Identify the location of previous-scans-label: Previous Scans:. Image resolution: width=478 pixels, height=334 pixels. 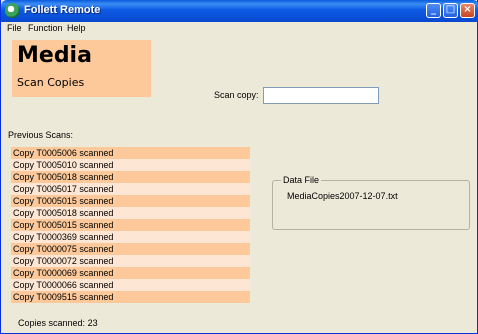
(41, 135).